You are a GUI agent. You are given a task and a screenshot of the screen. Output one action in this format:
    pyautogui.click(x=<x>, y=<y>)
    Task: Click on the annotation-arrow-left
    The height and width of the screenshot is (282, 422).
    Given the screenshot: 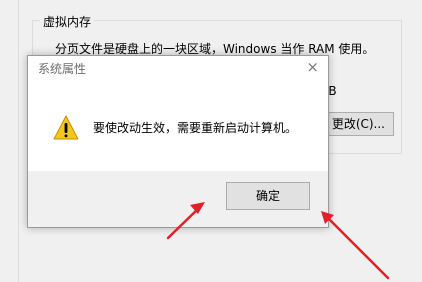 What is the action you would take?
    pyautogui.click(x=185, y=221)
    